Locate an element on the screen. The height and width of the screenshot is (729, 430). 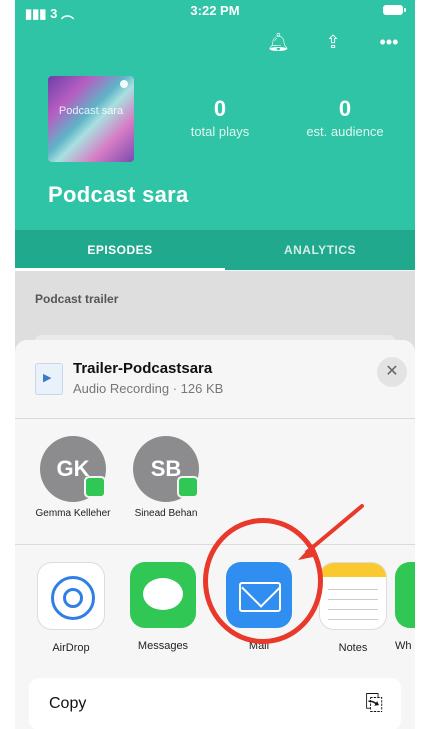
annotation-arrow is located at coordinates (331, 532).